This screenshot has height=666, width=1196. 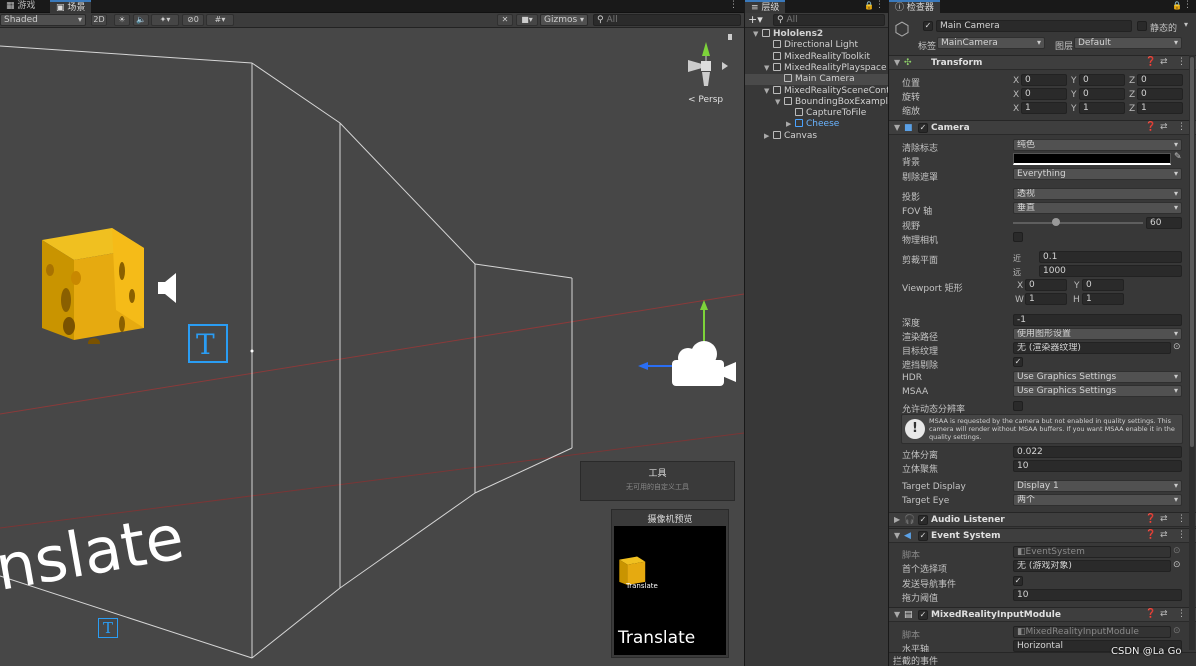 What do you see at coordinates (1018, 581) in the screenshot?
I see `send-navigation-checkbox: ✓` at bounding box center [1018, 581].